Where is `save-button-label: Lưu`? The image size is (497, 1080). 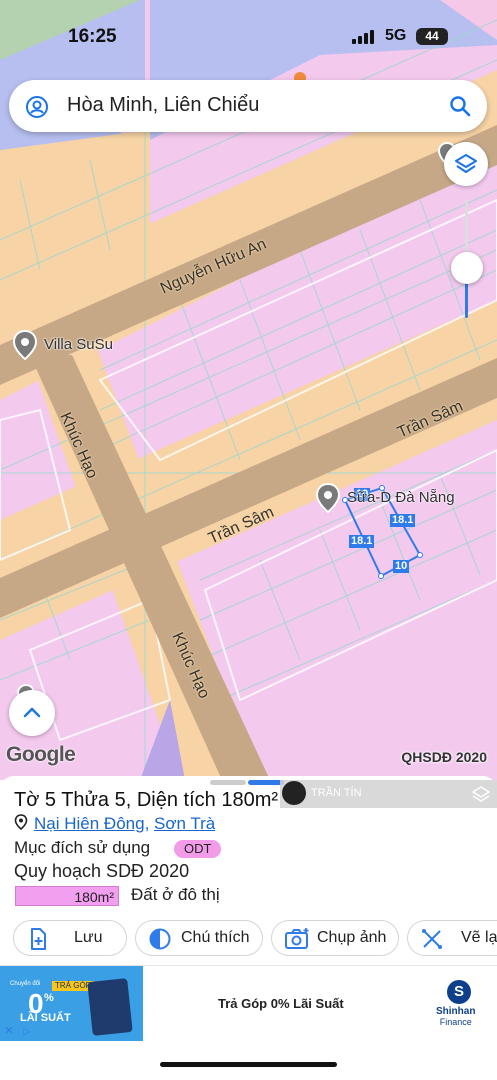
save-button-label: Lưu is located at coordinates (88, 937).